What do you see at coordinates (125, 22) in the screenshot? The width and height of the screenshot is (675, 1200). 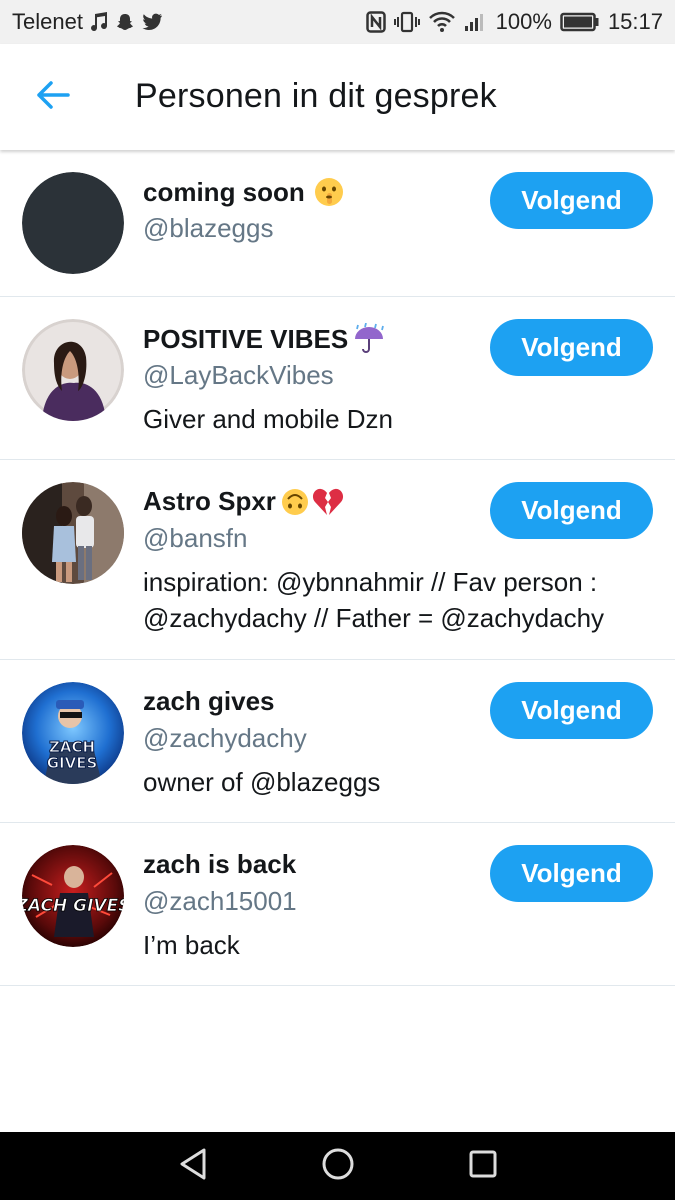 I see `snapchat-icon` at bounding box center [125, 22].